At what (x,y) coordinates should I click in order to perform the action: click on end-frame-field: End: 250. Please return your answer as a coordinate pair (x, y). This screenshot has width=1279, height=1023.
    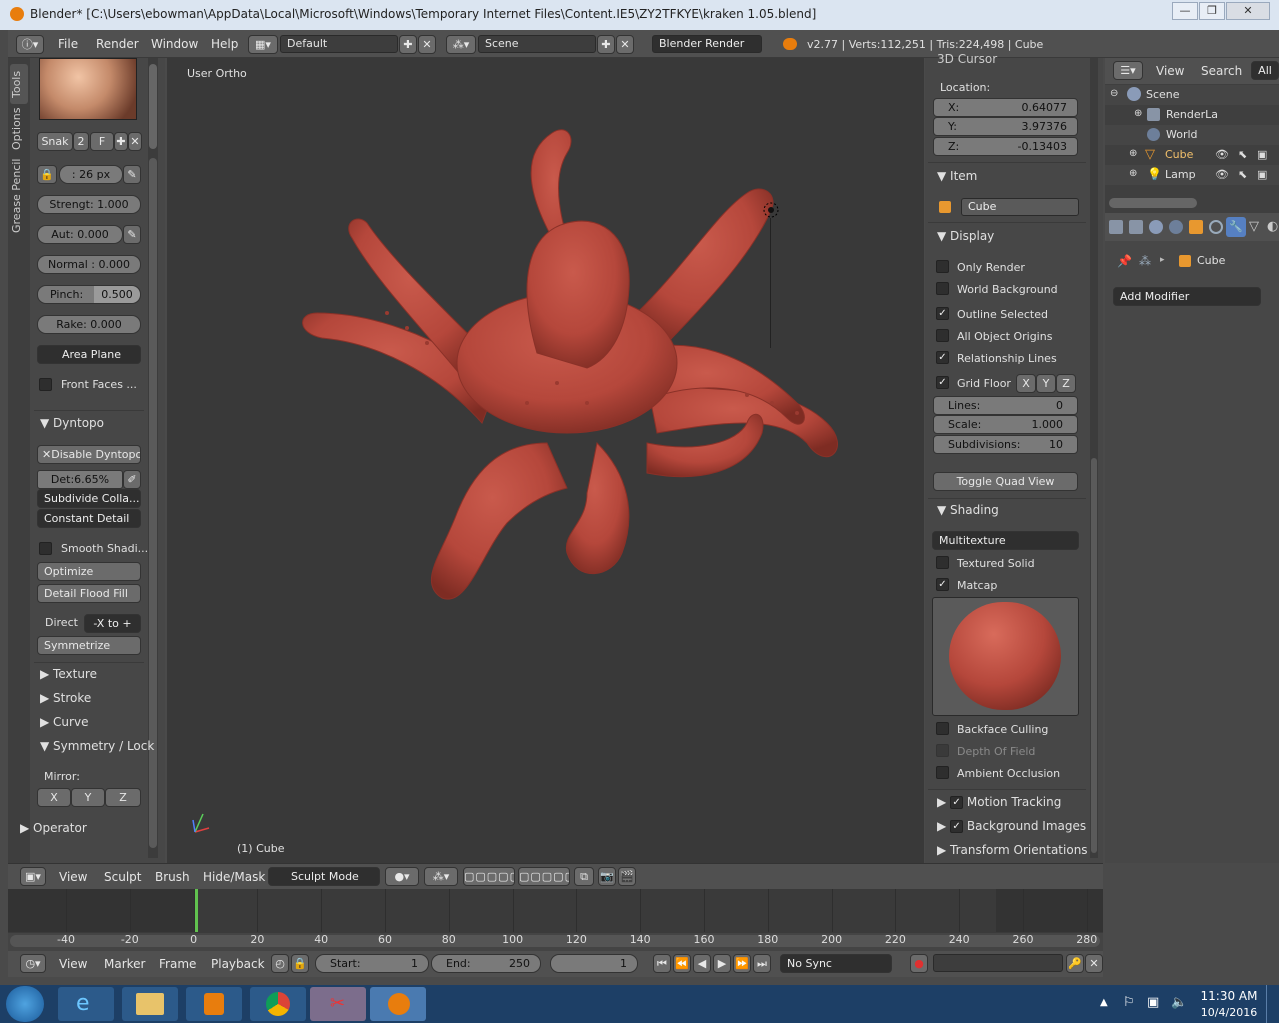
    Looking at the image, I should click on (486, 963).